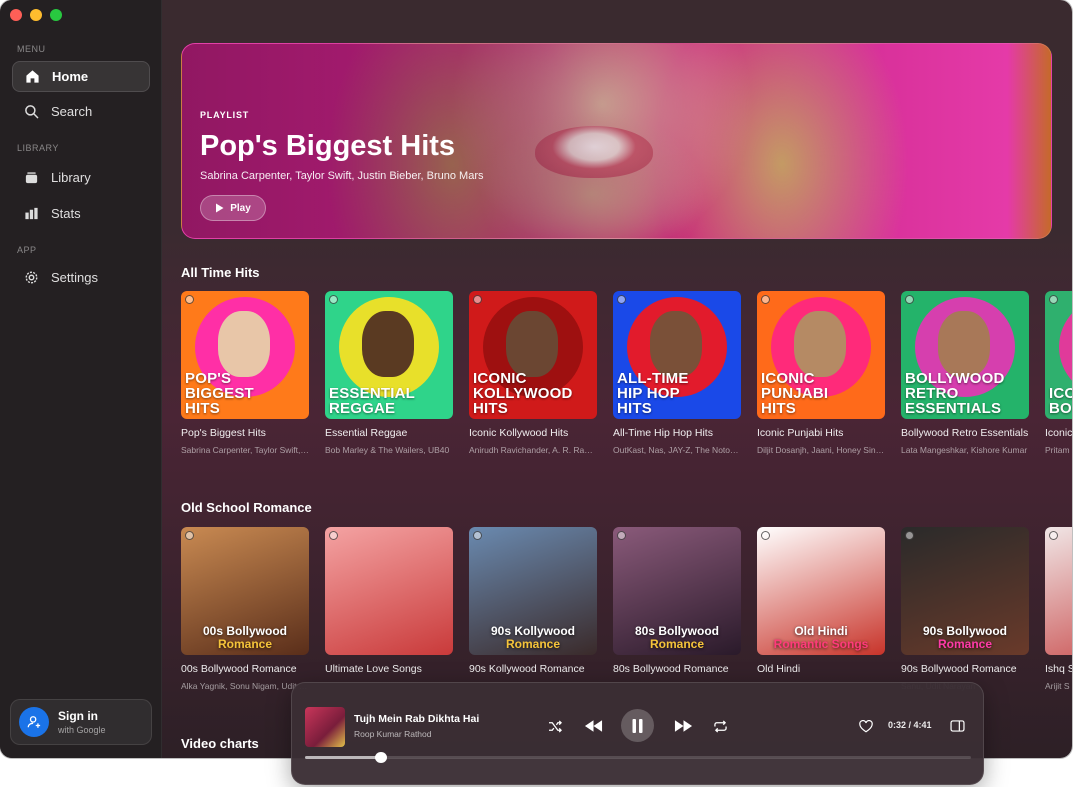 The width and height of the screenshot is (1080, 787). What do you see at coordinates (779, 669) in the screenshot?
I see `playlist-name: Old Hindi` at bounding box center [779, 669].